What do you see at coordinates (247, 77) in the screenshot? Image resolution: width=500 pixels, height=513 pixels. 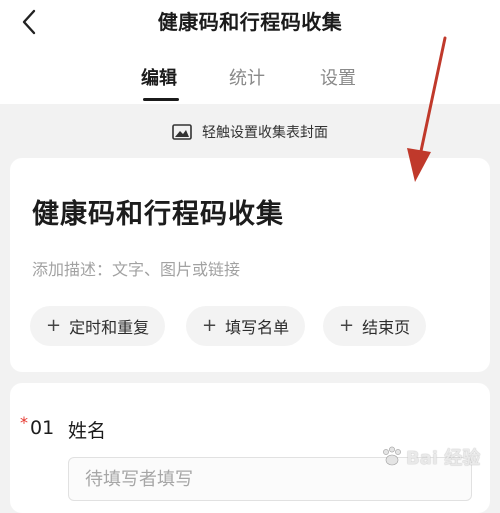 I see `tab-stats: 统计` at bounding box center [247, 77].